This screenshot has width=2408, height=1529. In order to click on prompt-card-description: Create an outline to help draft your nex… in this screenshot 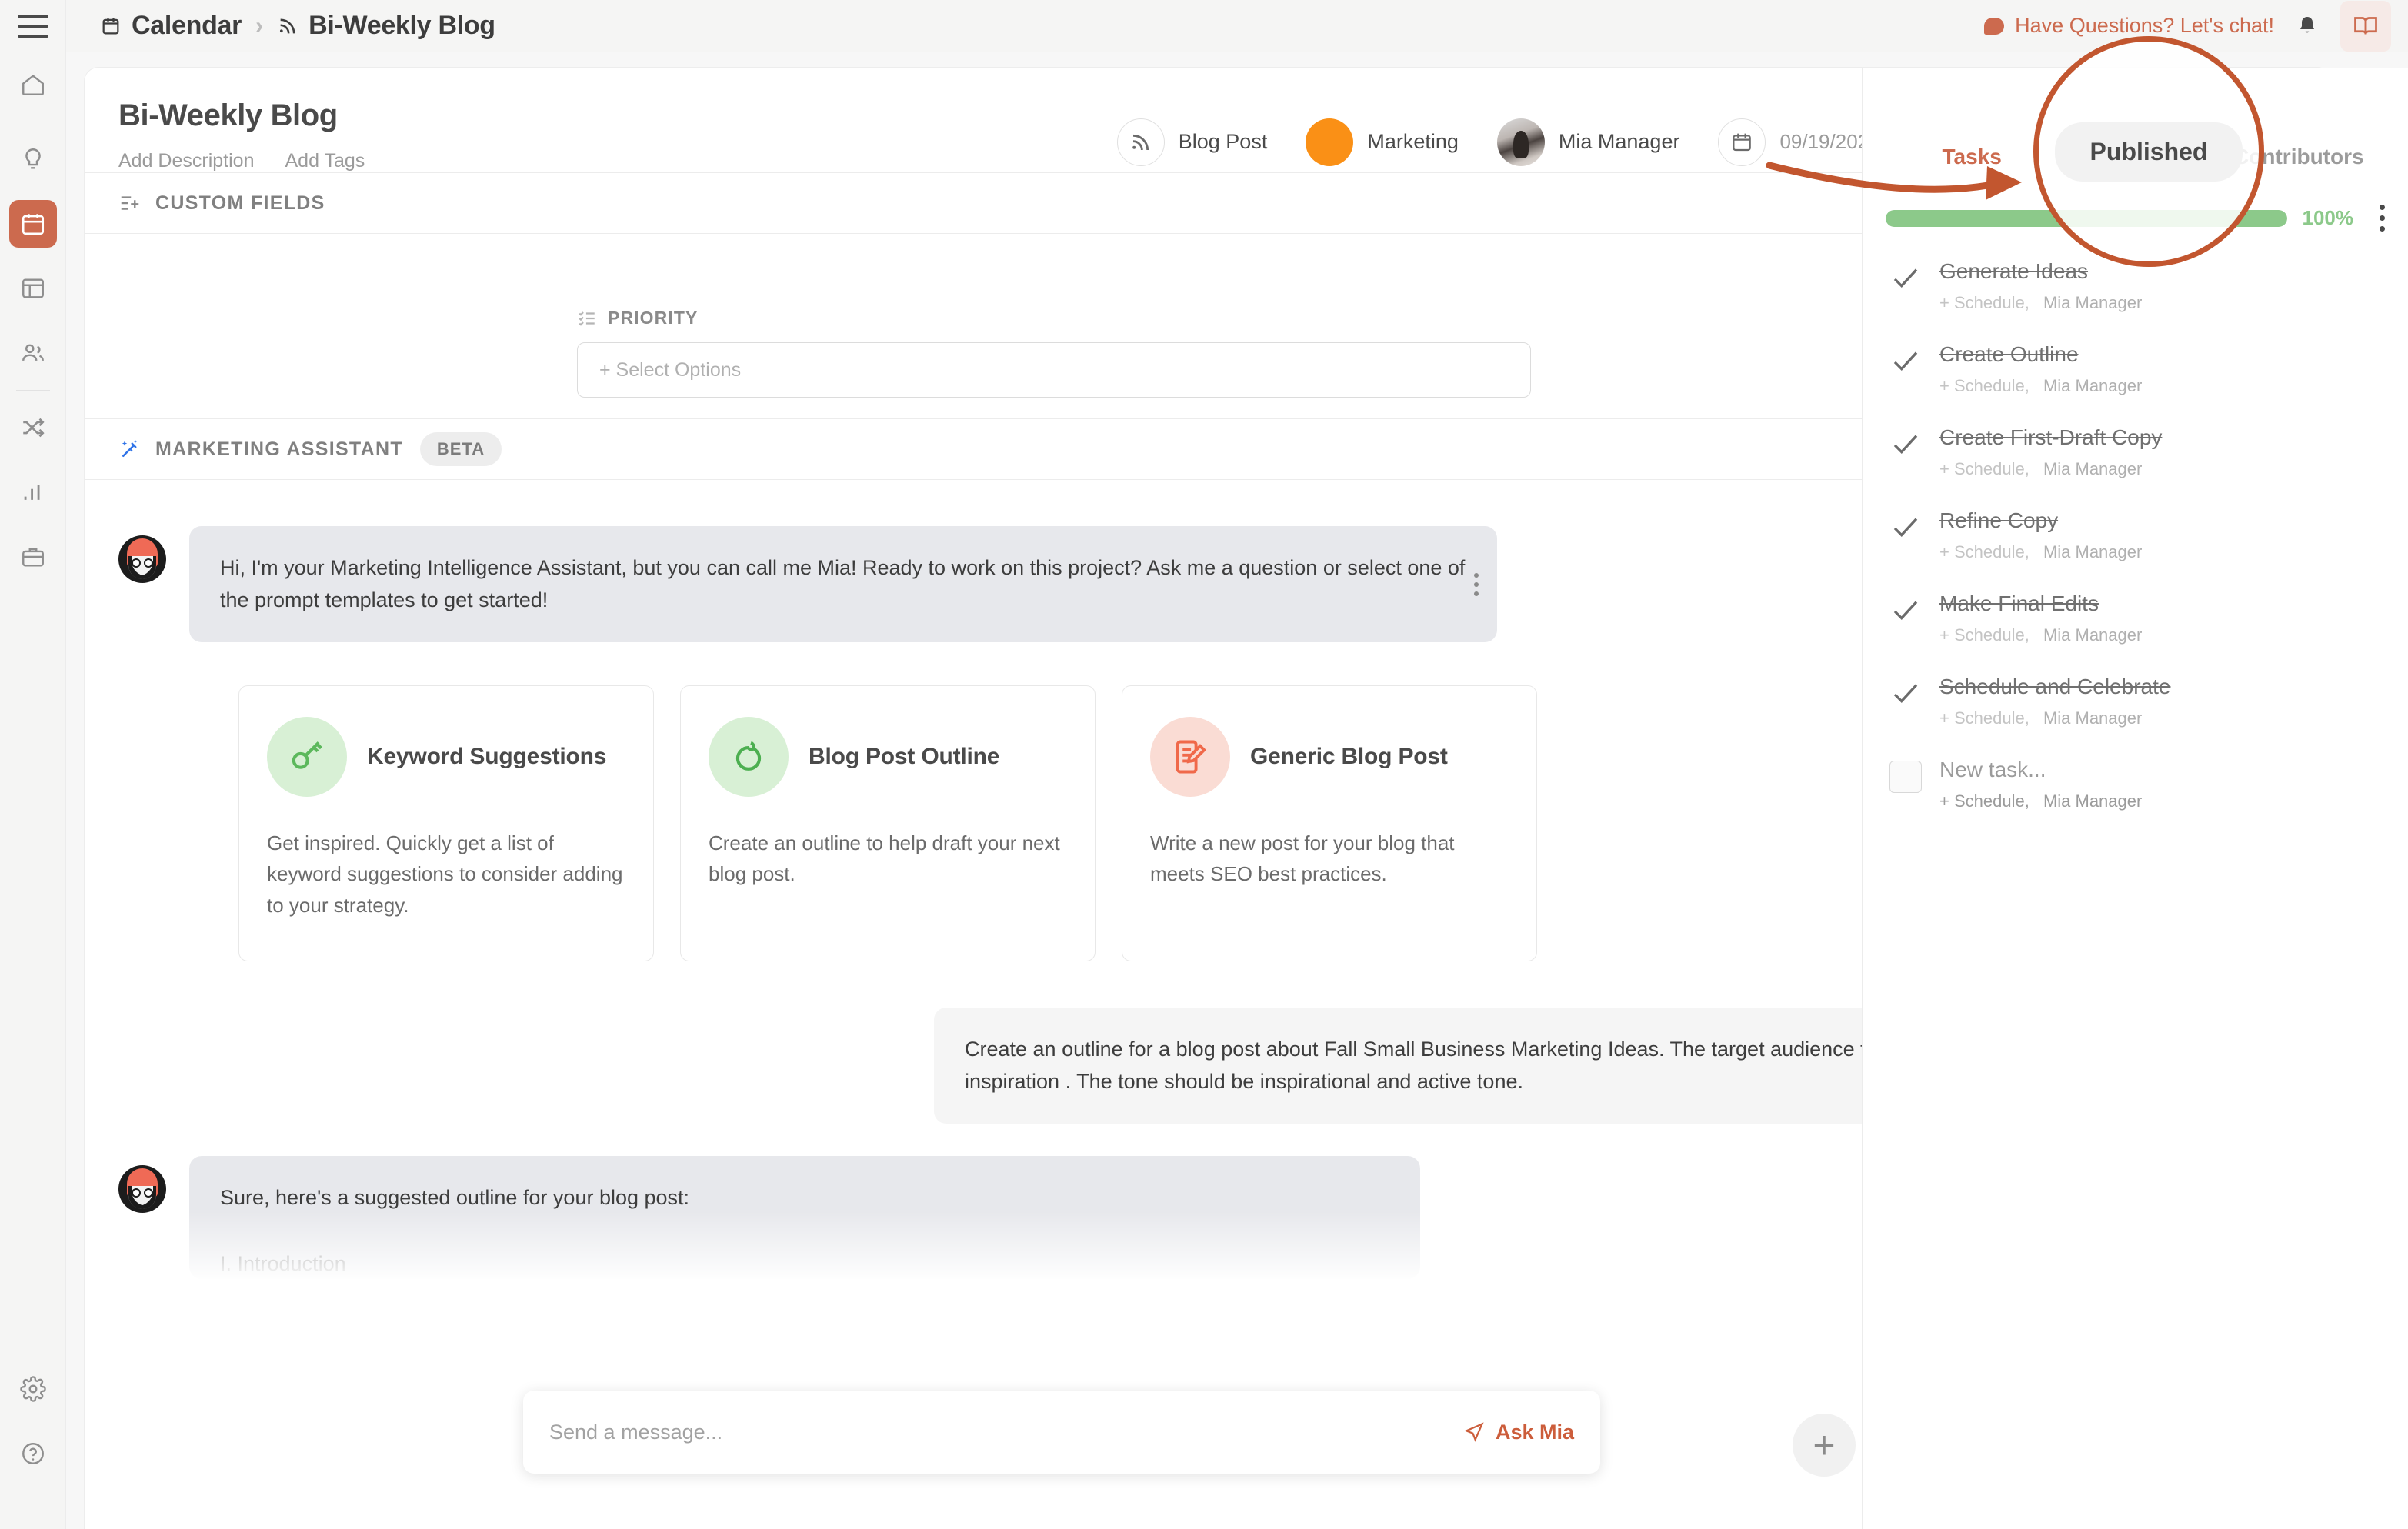, I will do `click(884, 858)`.